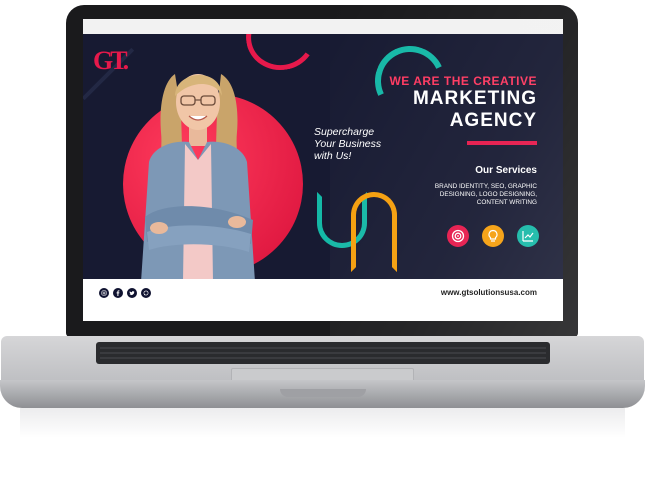 This screenshot has width=645, height=483. Describe the element at coordinates (485, 186) in the screenshot. I see `services-line-1: BRAND IDENTITY, SEO, GRAPHIC` at that location.